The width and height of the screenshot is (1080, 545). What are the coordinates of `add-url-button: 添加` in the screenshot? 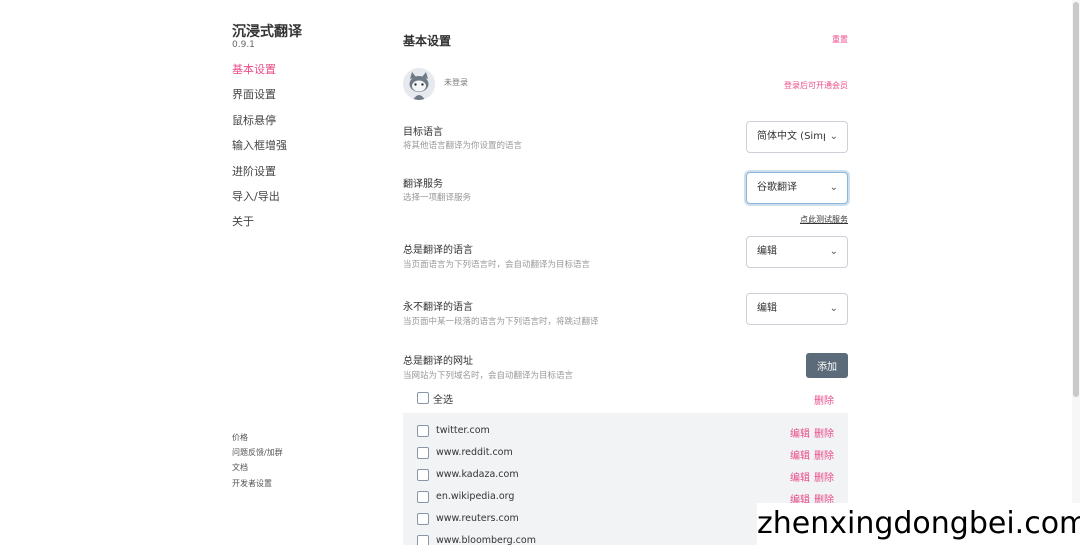 It's located at (827, 365).